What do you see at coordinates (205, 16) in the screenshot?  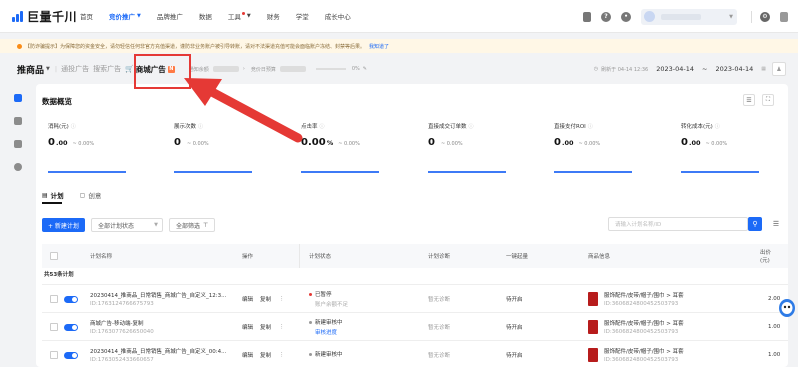 I see `nav-data: 数据` at bounding box center [205, 16].